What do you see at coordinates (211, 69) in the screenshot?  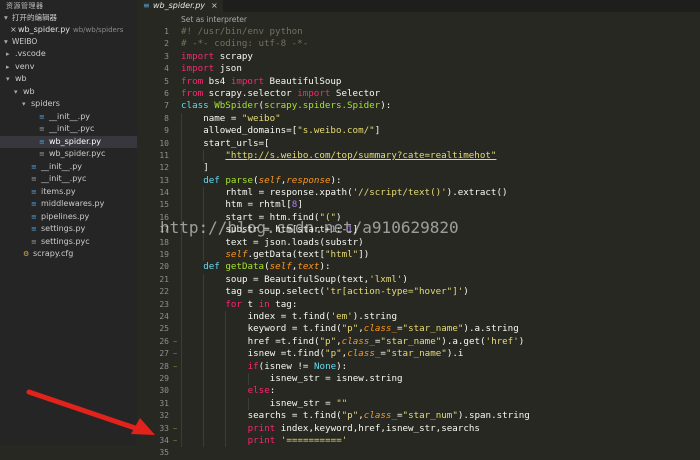 I see `code-text: import json` at bounding box center [211, 69].